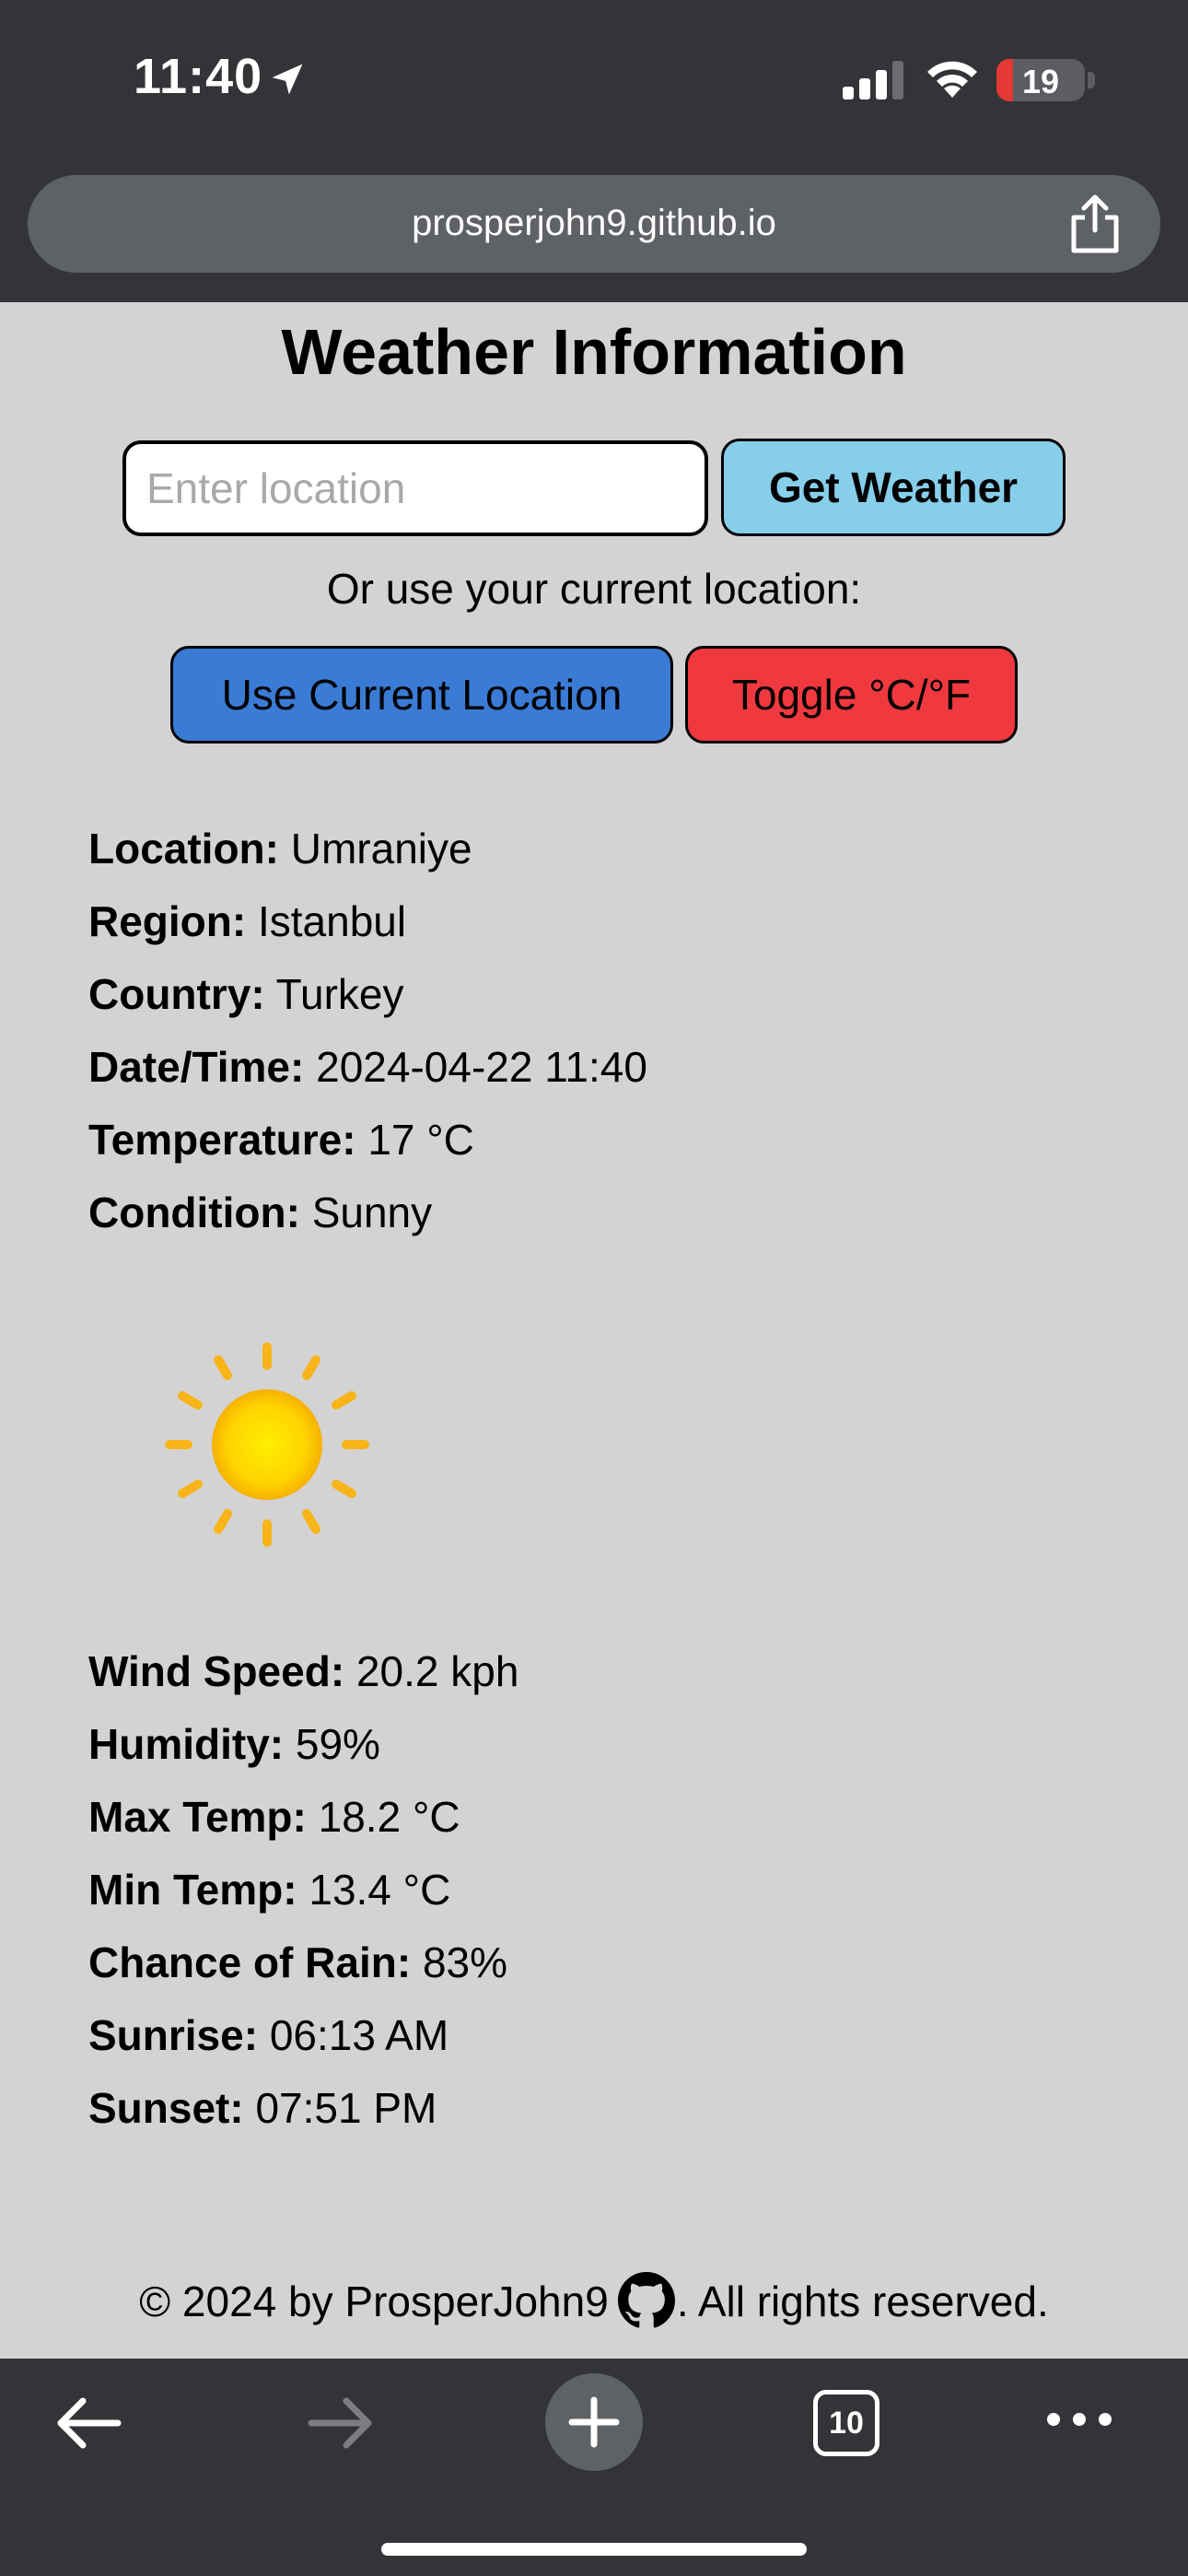 Image resolution: width=1188 pixels, height=2576 pixels. I want to click on info-label: Sunrise:, so click(173, 2035).